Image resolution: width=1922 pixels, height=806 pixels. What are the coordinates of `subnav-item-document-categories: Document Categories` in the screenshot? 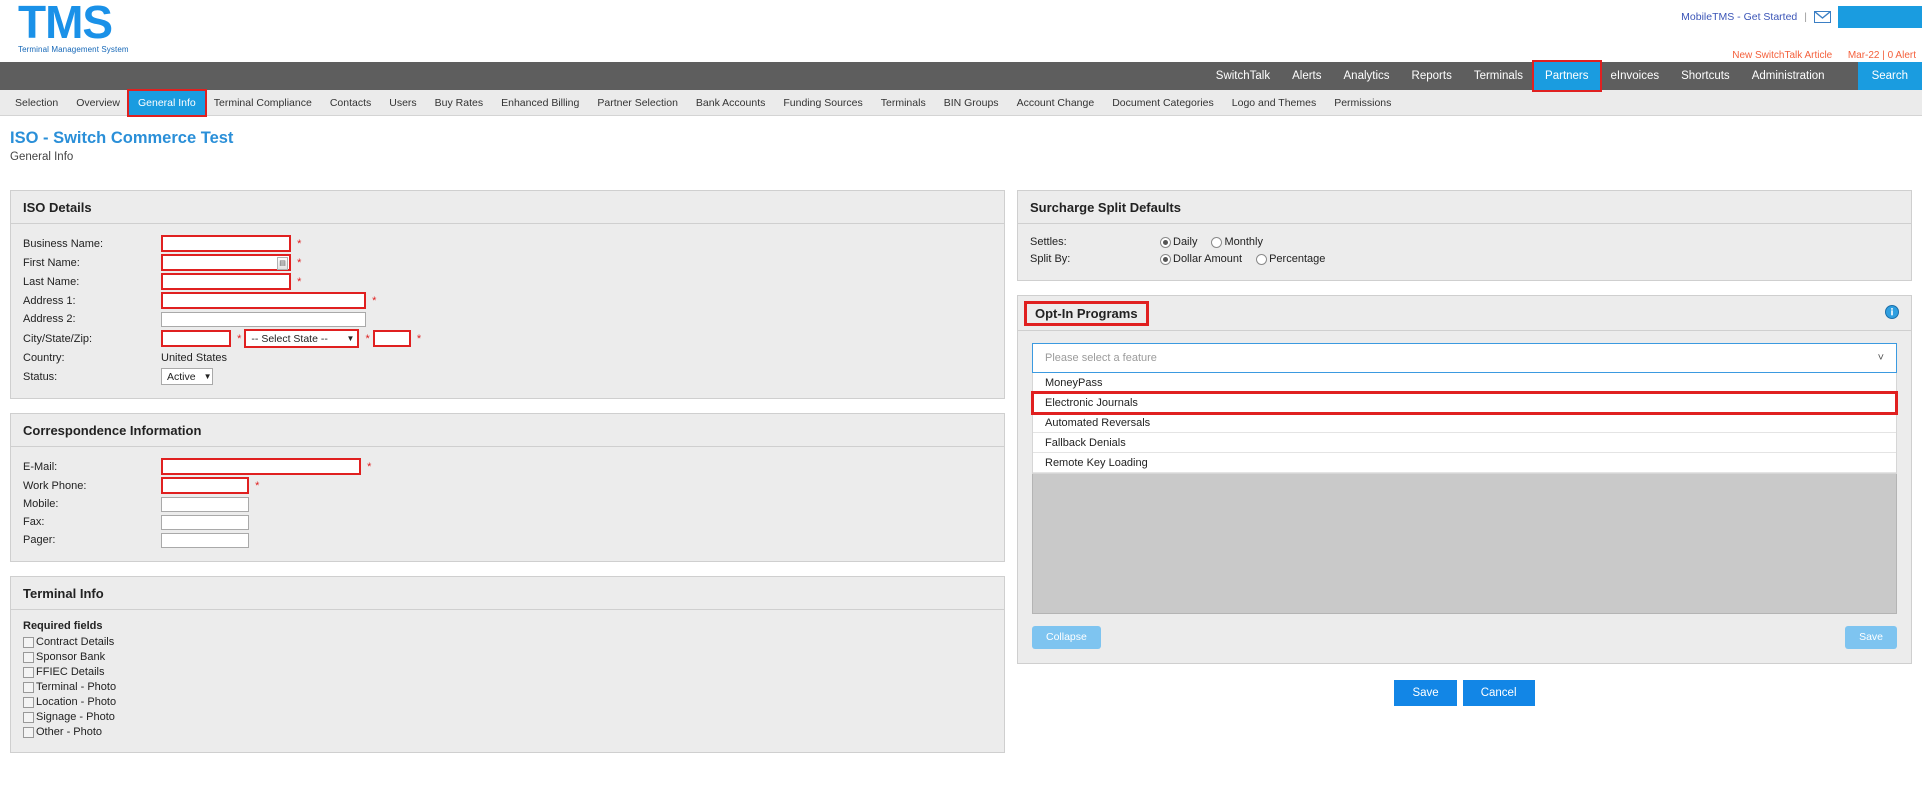 It's located at (1163, 103).